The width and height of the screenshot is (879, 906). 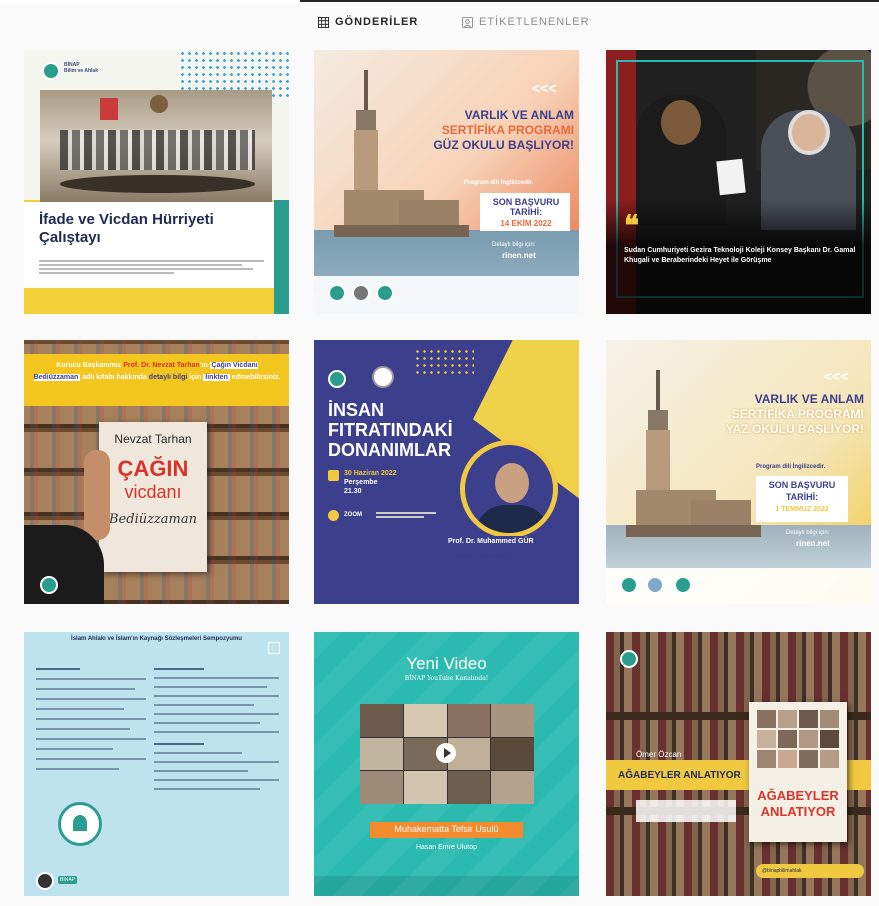 I want to click on post-title: İfade ve Vicdan Hürriyeti Çalıştayı, so click(x=126, y=228).